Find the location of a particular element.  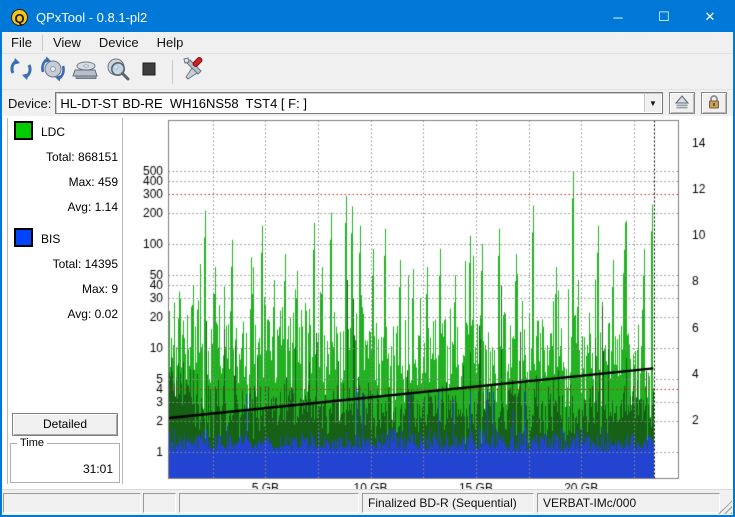

device-combobox-value: HL-DT-ST BD-RE WH16NS58 TST4 [ F: ] is located at coordinates (183, 103).